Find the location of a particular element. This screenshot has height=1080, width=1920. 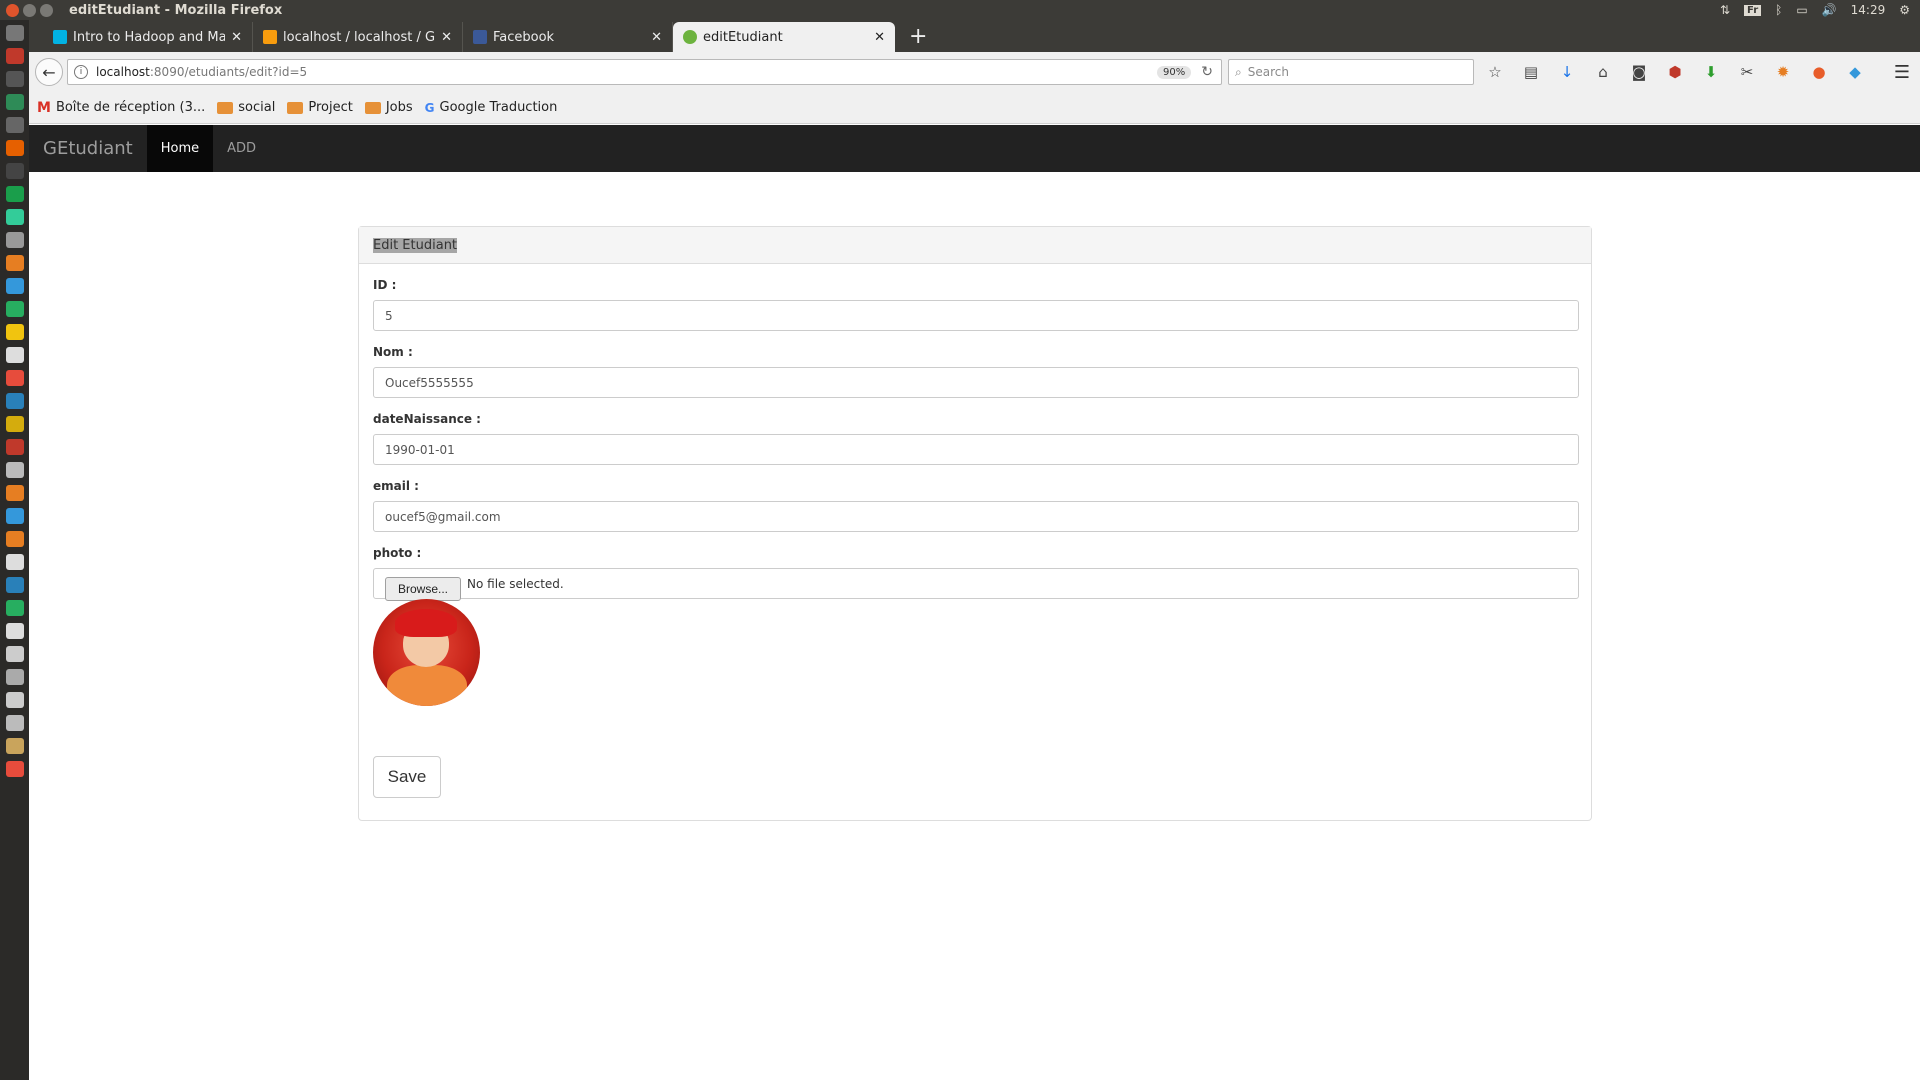

clock: 14:29 is located at coordinates (1868, 10).